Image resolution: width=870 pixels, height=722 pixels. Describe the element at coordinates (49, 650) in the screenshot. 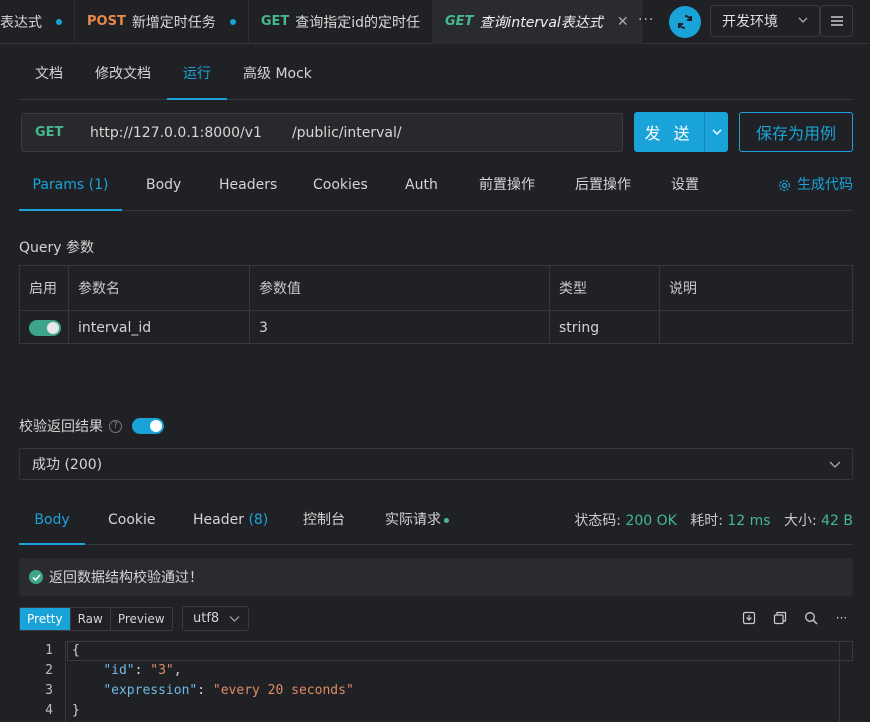

I see `line-number: 1` at that location.